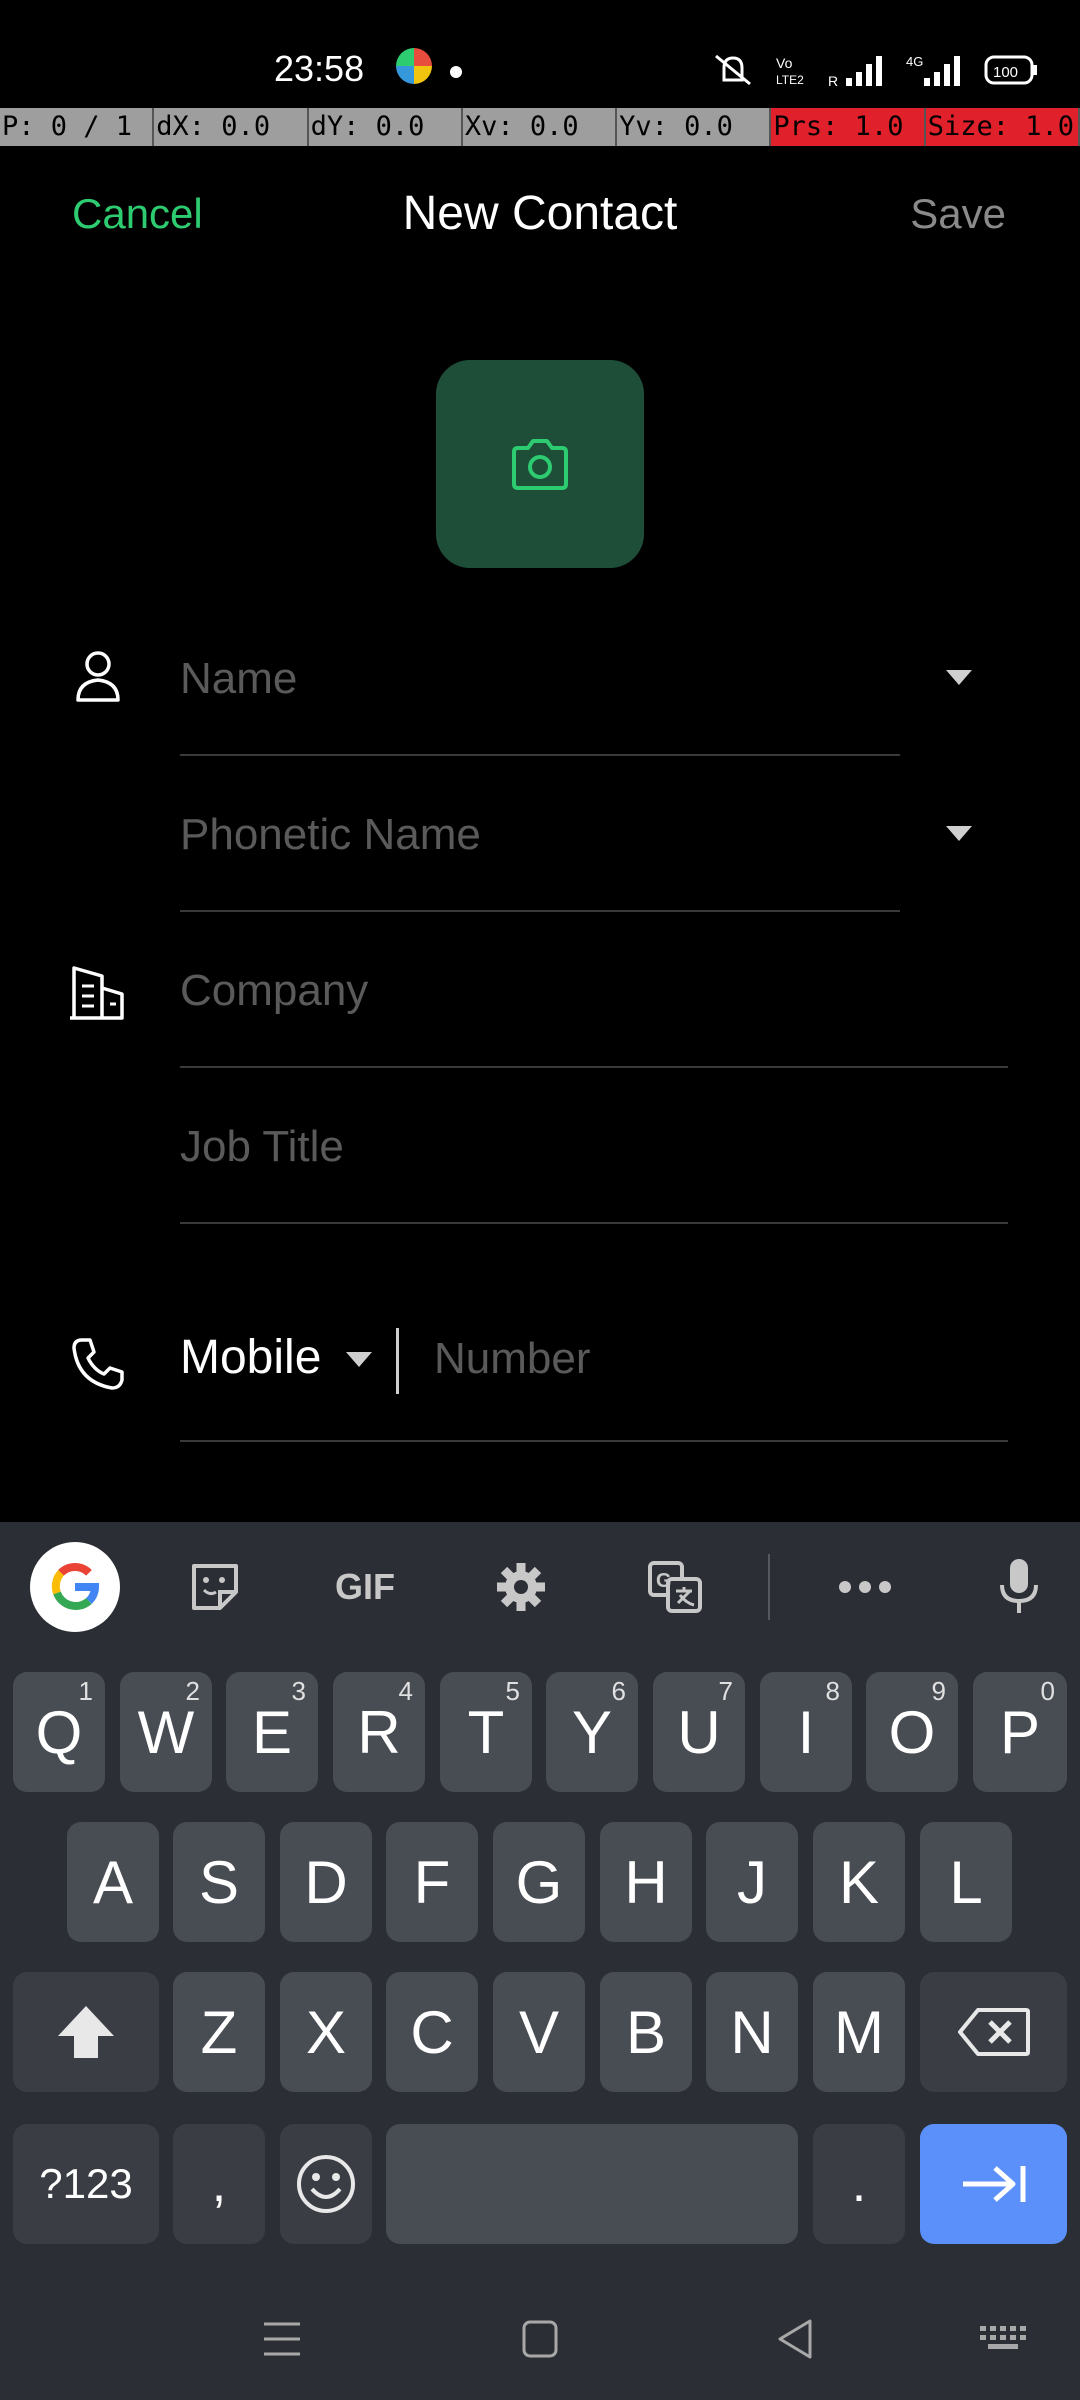 The height and width of the screenshot is (2400, 1080). What do you see at coordinates (282, 2339) in the screenshot?
I see `menu-icon` at bounding box center [282, 2339].